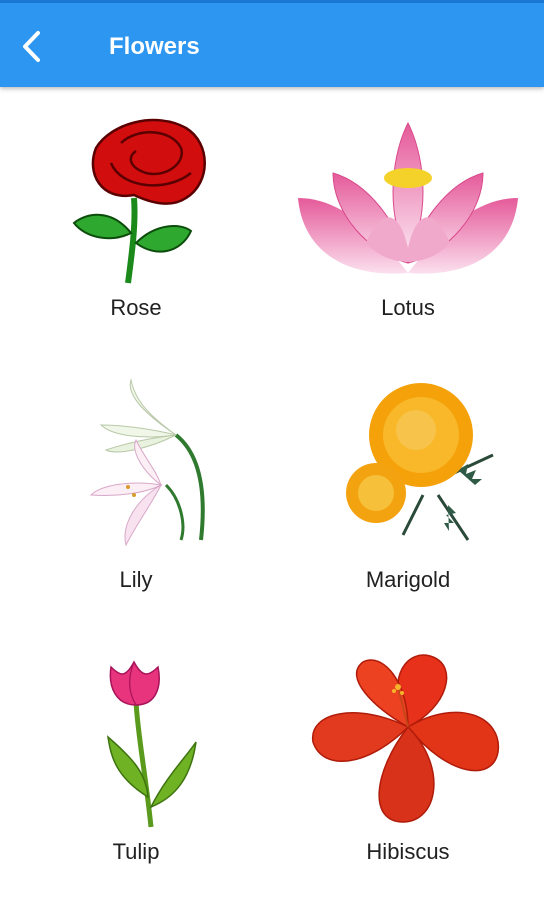  I want to click on marigold-image, so click(408, 467).